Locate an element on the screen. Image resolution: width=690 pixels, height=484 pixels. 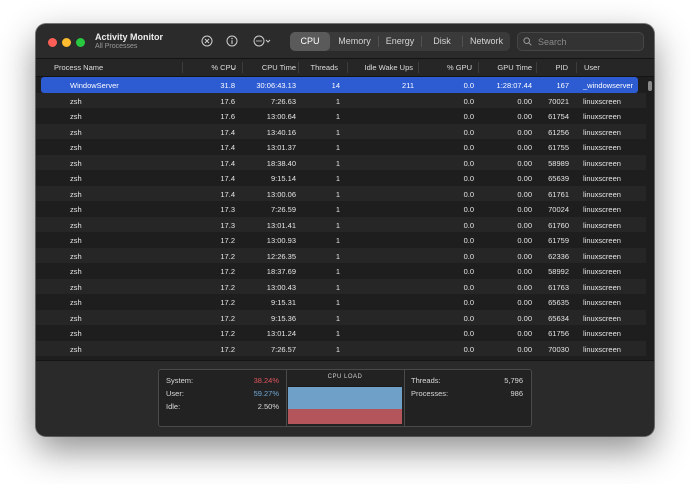
column-header-cpu: % CPU is located at coordinates (211, 67).